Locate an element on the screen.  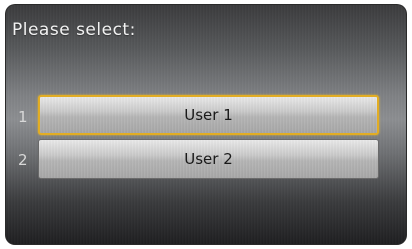
user-1-button: User 1 is located at coordinates (208, 115).